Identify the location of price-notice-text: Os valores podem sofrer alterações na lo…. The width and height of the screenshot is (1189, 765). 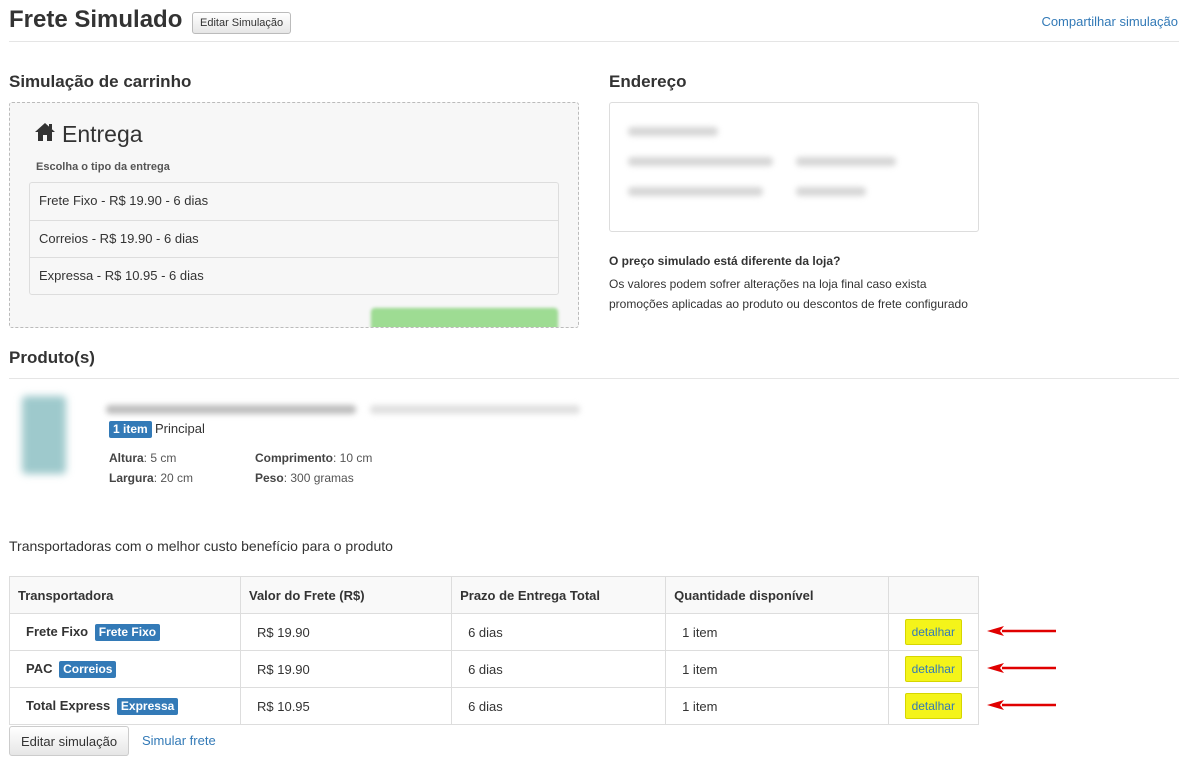
(788, 294).